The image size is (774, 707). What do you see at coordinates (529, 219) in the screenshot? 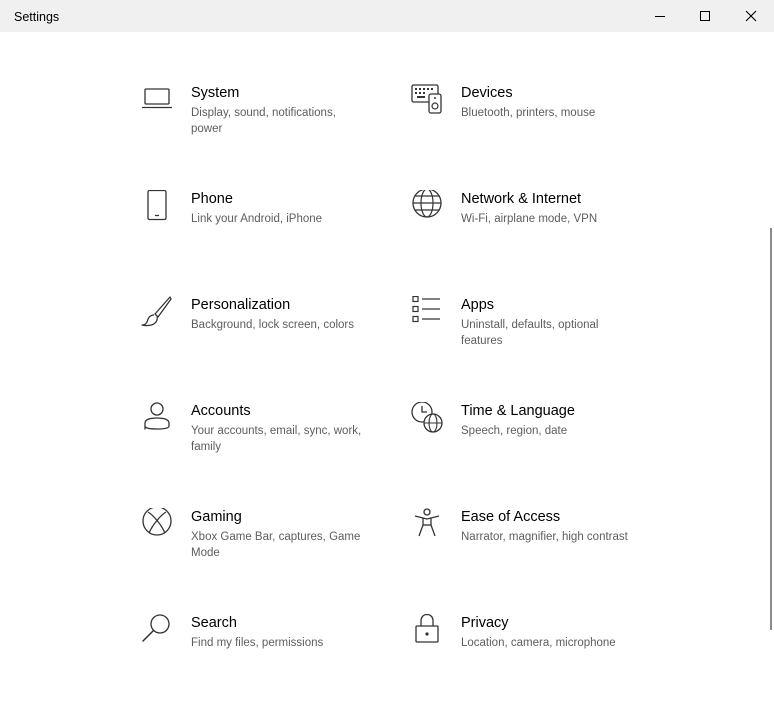
I see `tile-description: Wi-Fi, airplane mode, VPN` at bounding box center [529, 219].